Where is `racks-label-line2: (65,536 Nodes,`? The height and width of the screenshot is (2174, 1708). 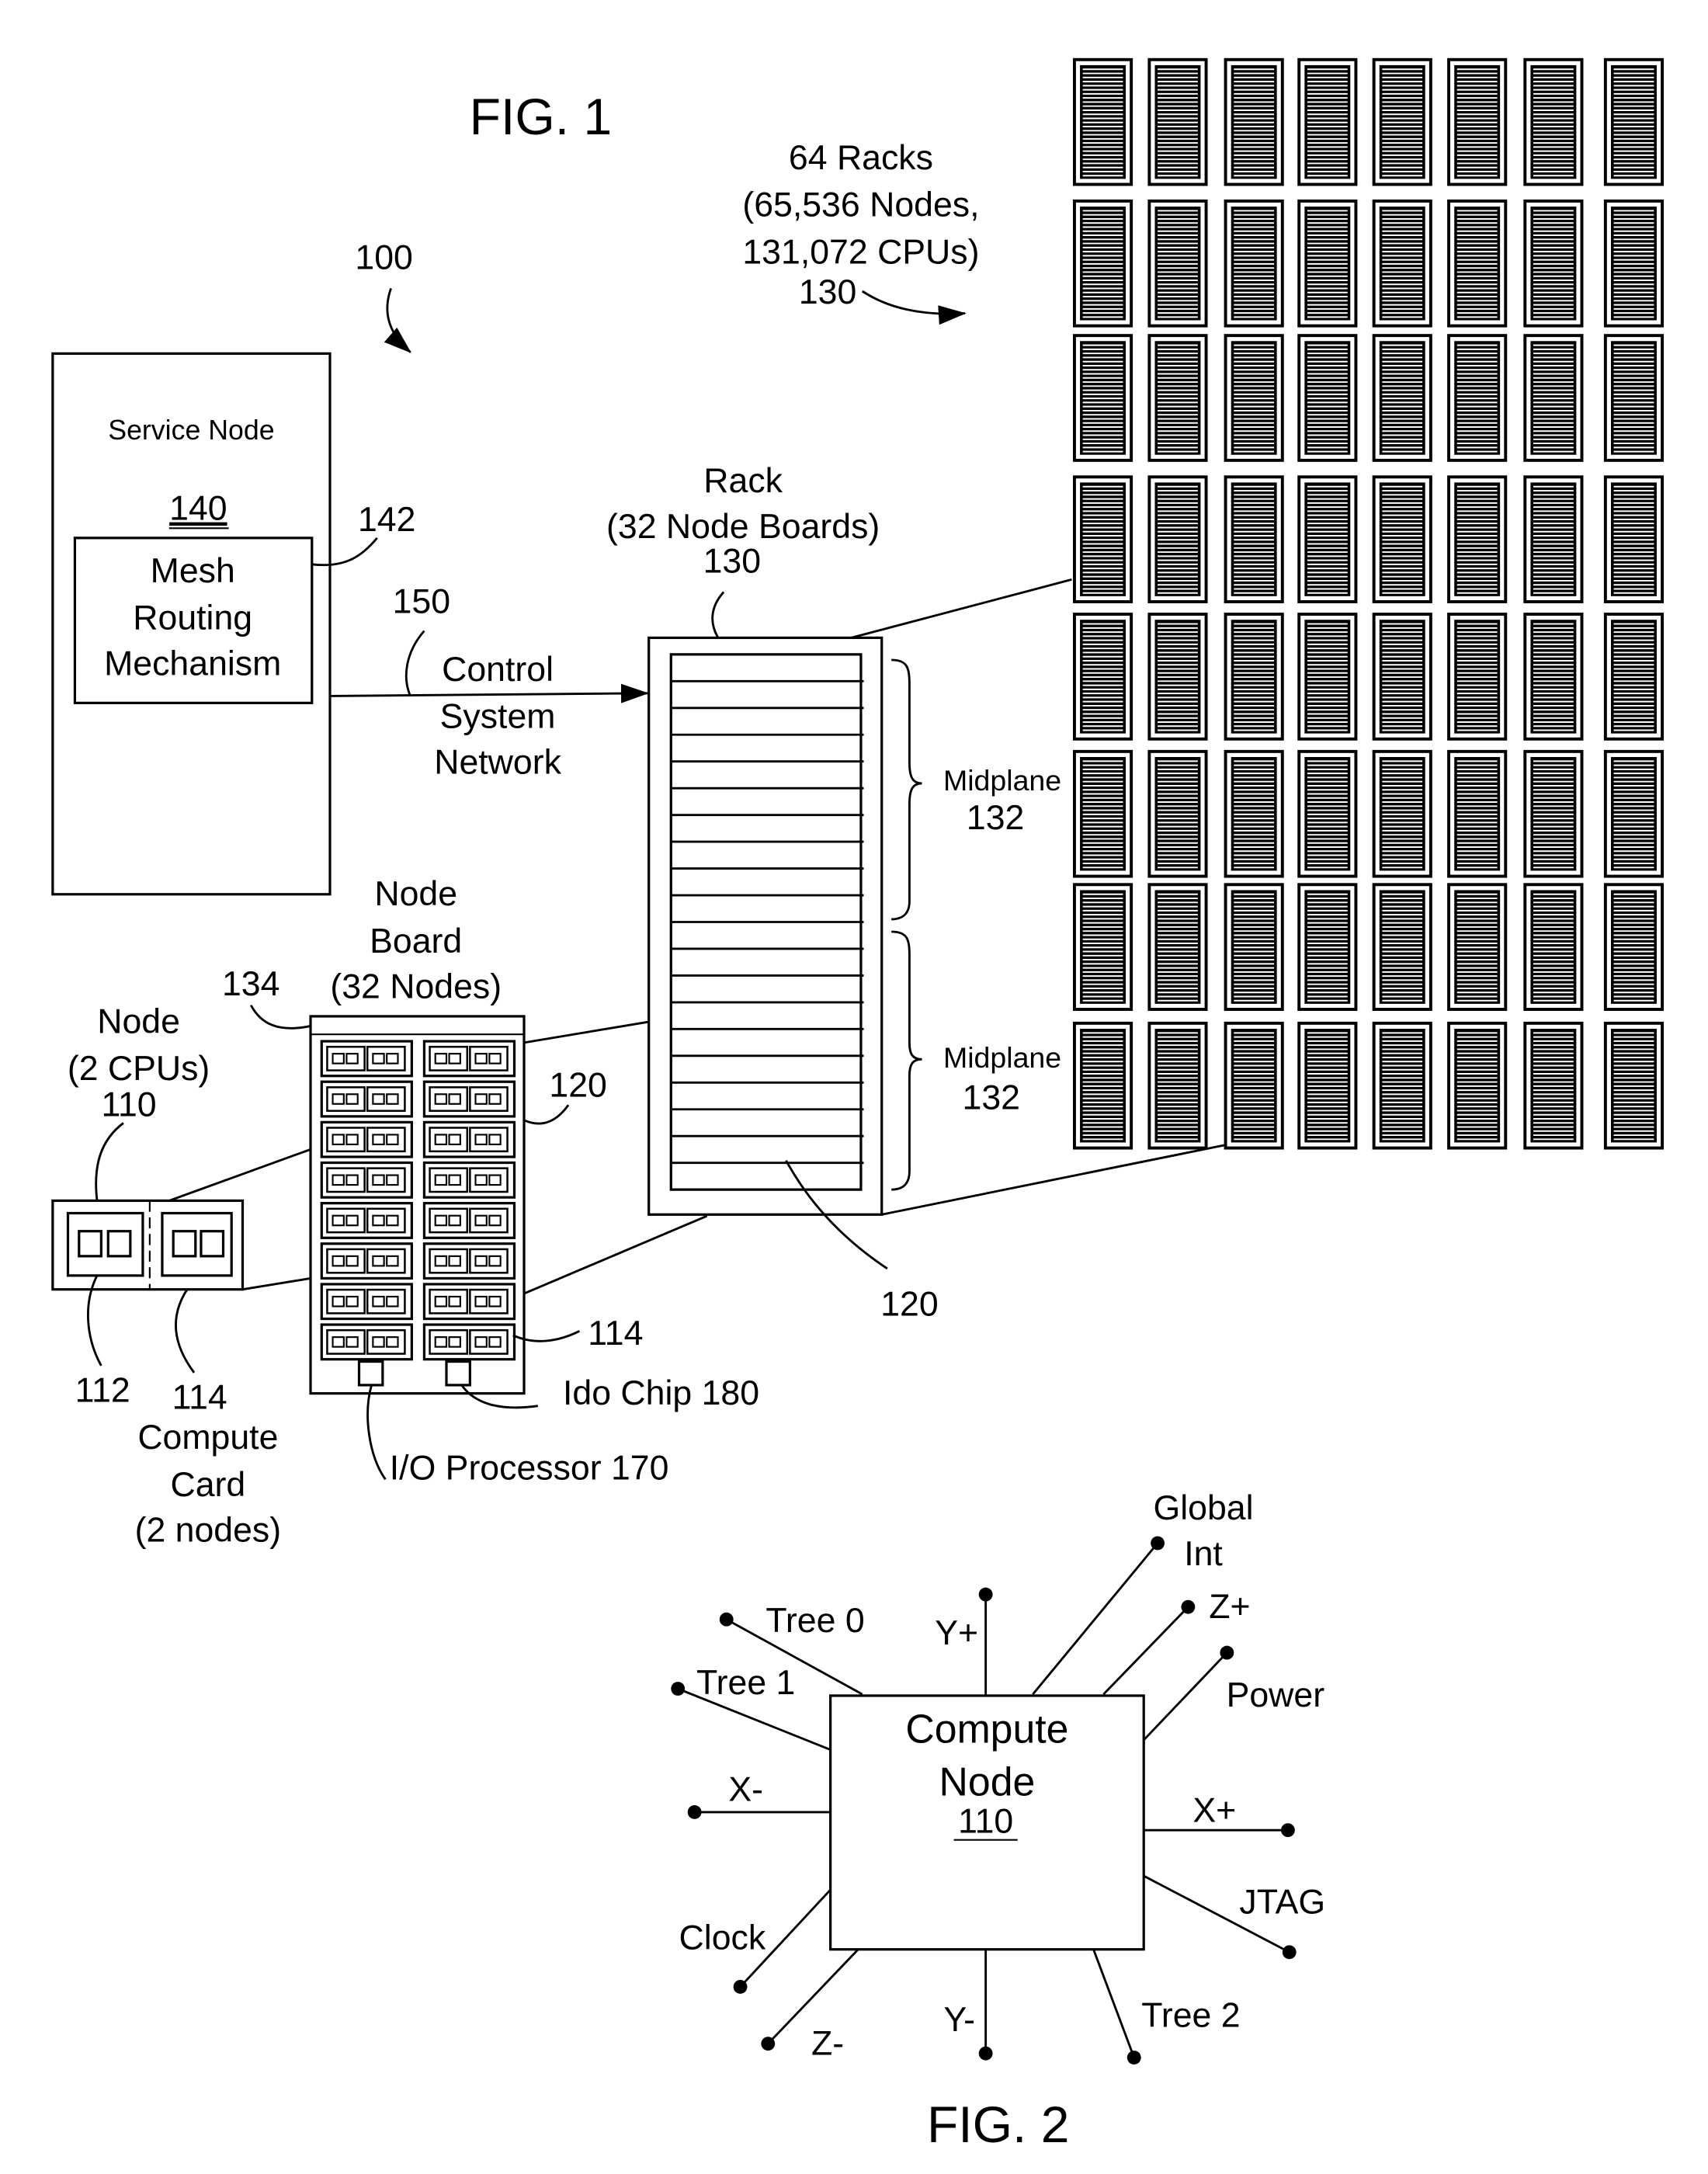
racks-label-line2: (65,536 Nodes, is located at coordinates (860, 205).